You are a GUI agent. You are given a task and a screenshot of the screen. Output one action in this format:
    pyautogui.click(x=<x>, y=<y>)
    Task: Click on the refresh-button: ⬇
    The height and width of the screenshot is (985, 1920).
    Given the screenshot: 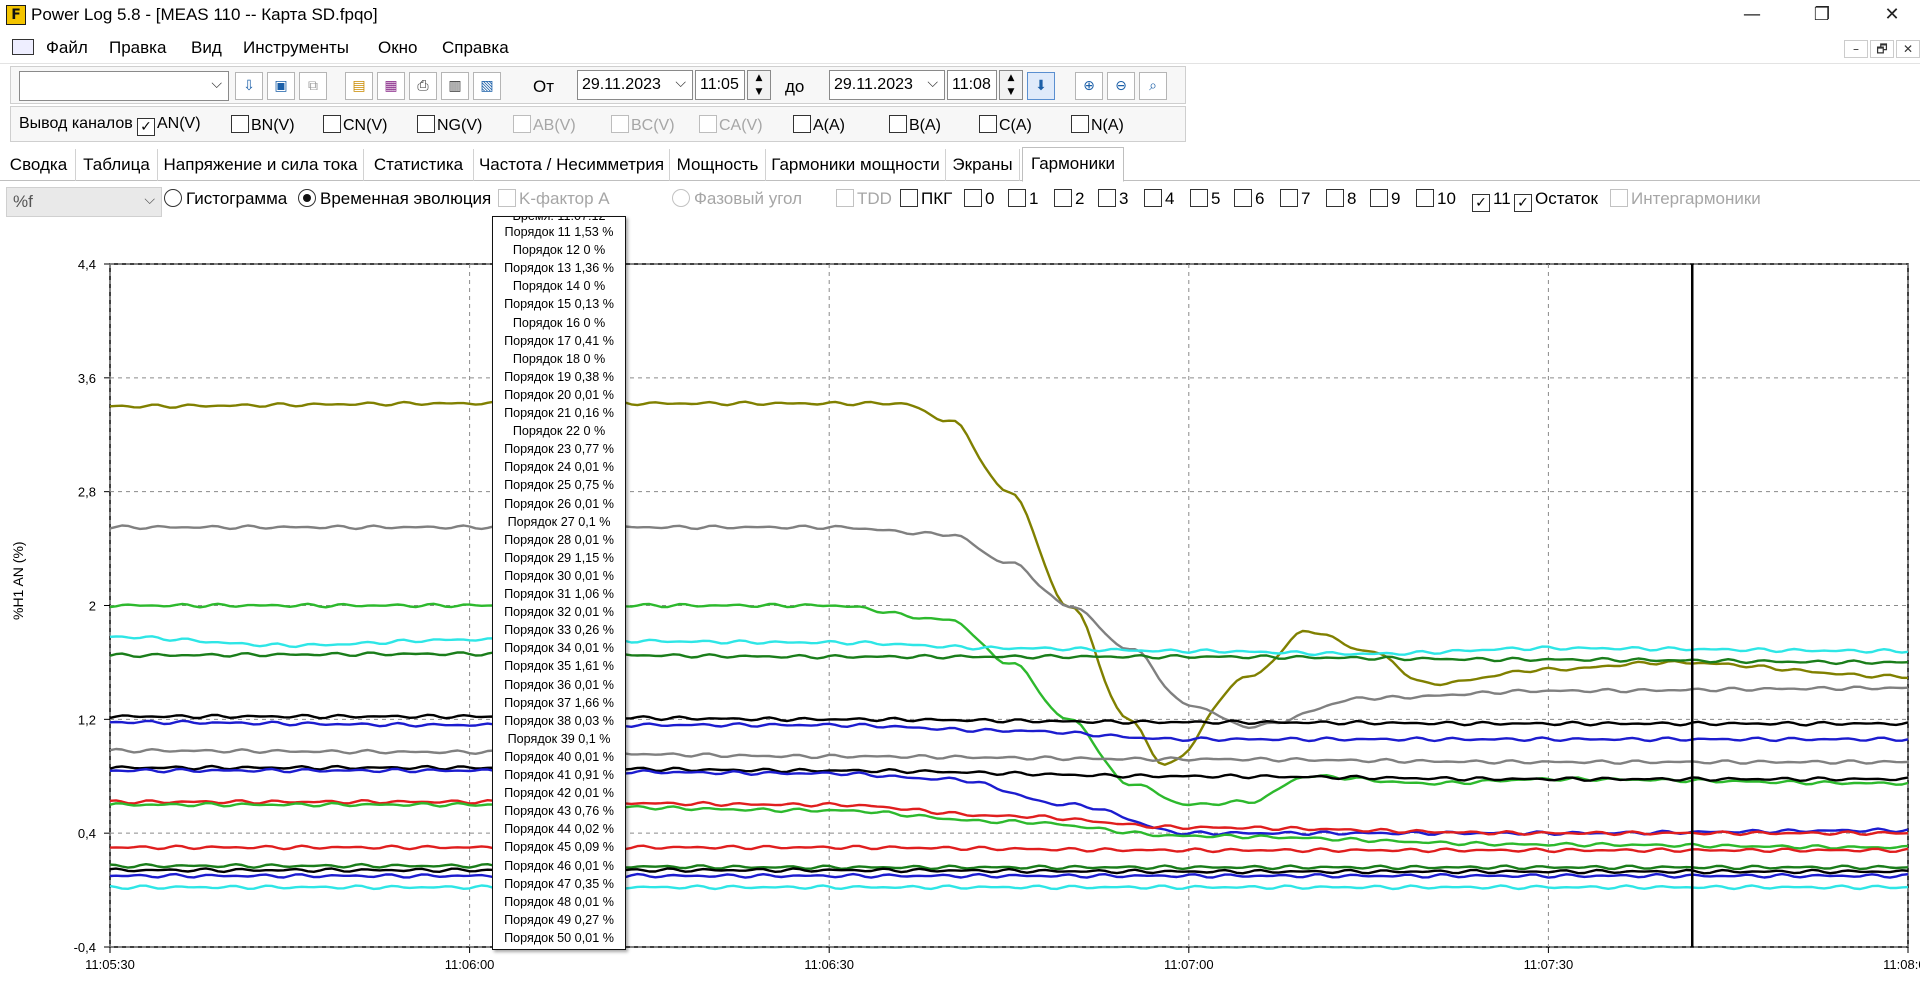 What is the action you would take?
    pyautogui.click(x=1041, y=86)
    